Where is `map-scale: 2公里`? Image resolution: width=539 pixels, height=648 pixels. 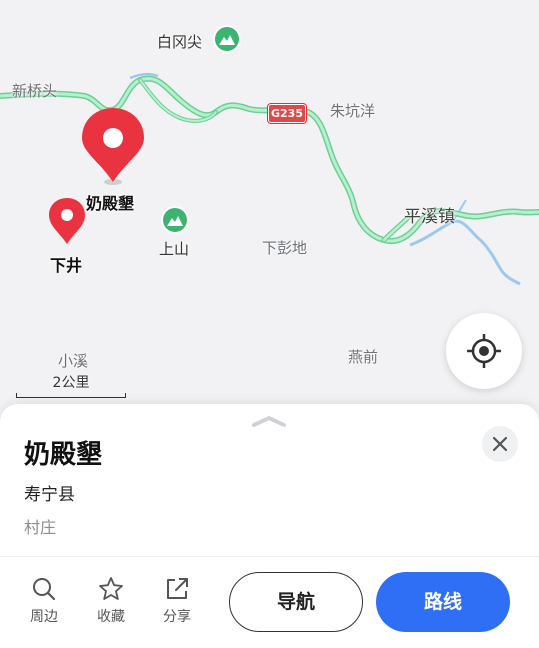
map-scale: 2公里 is located at coordinates (71, 385).